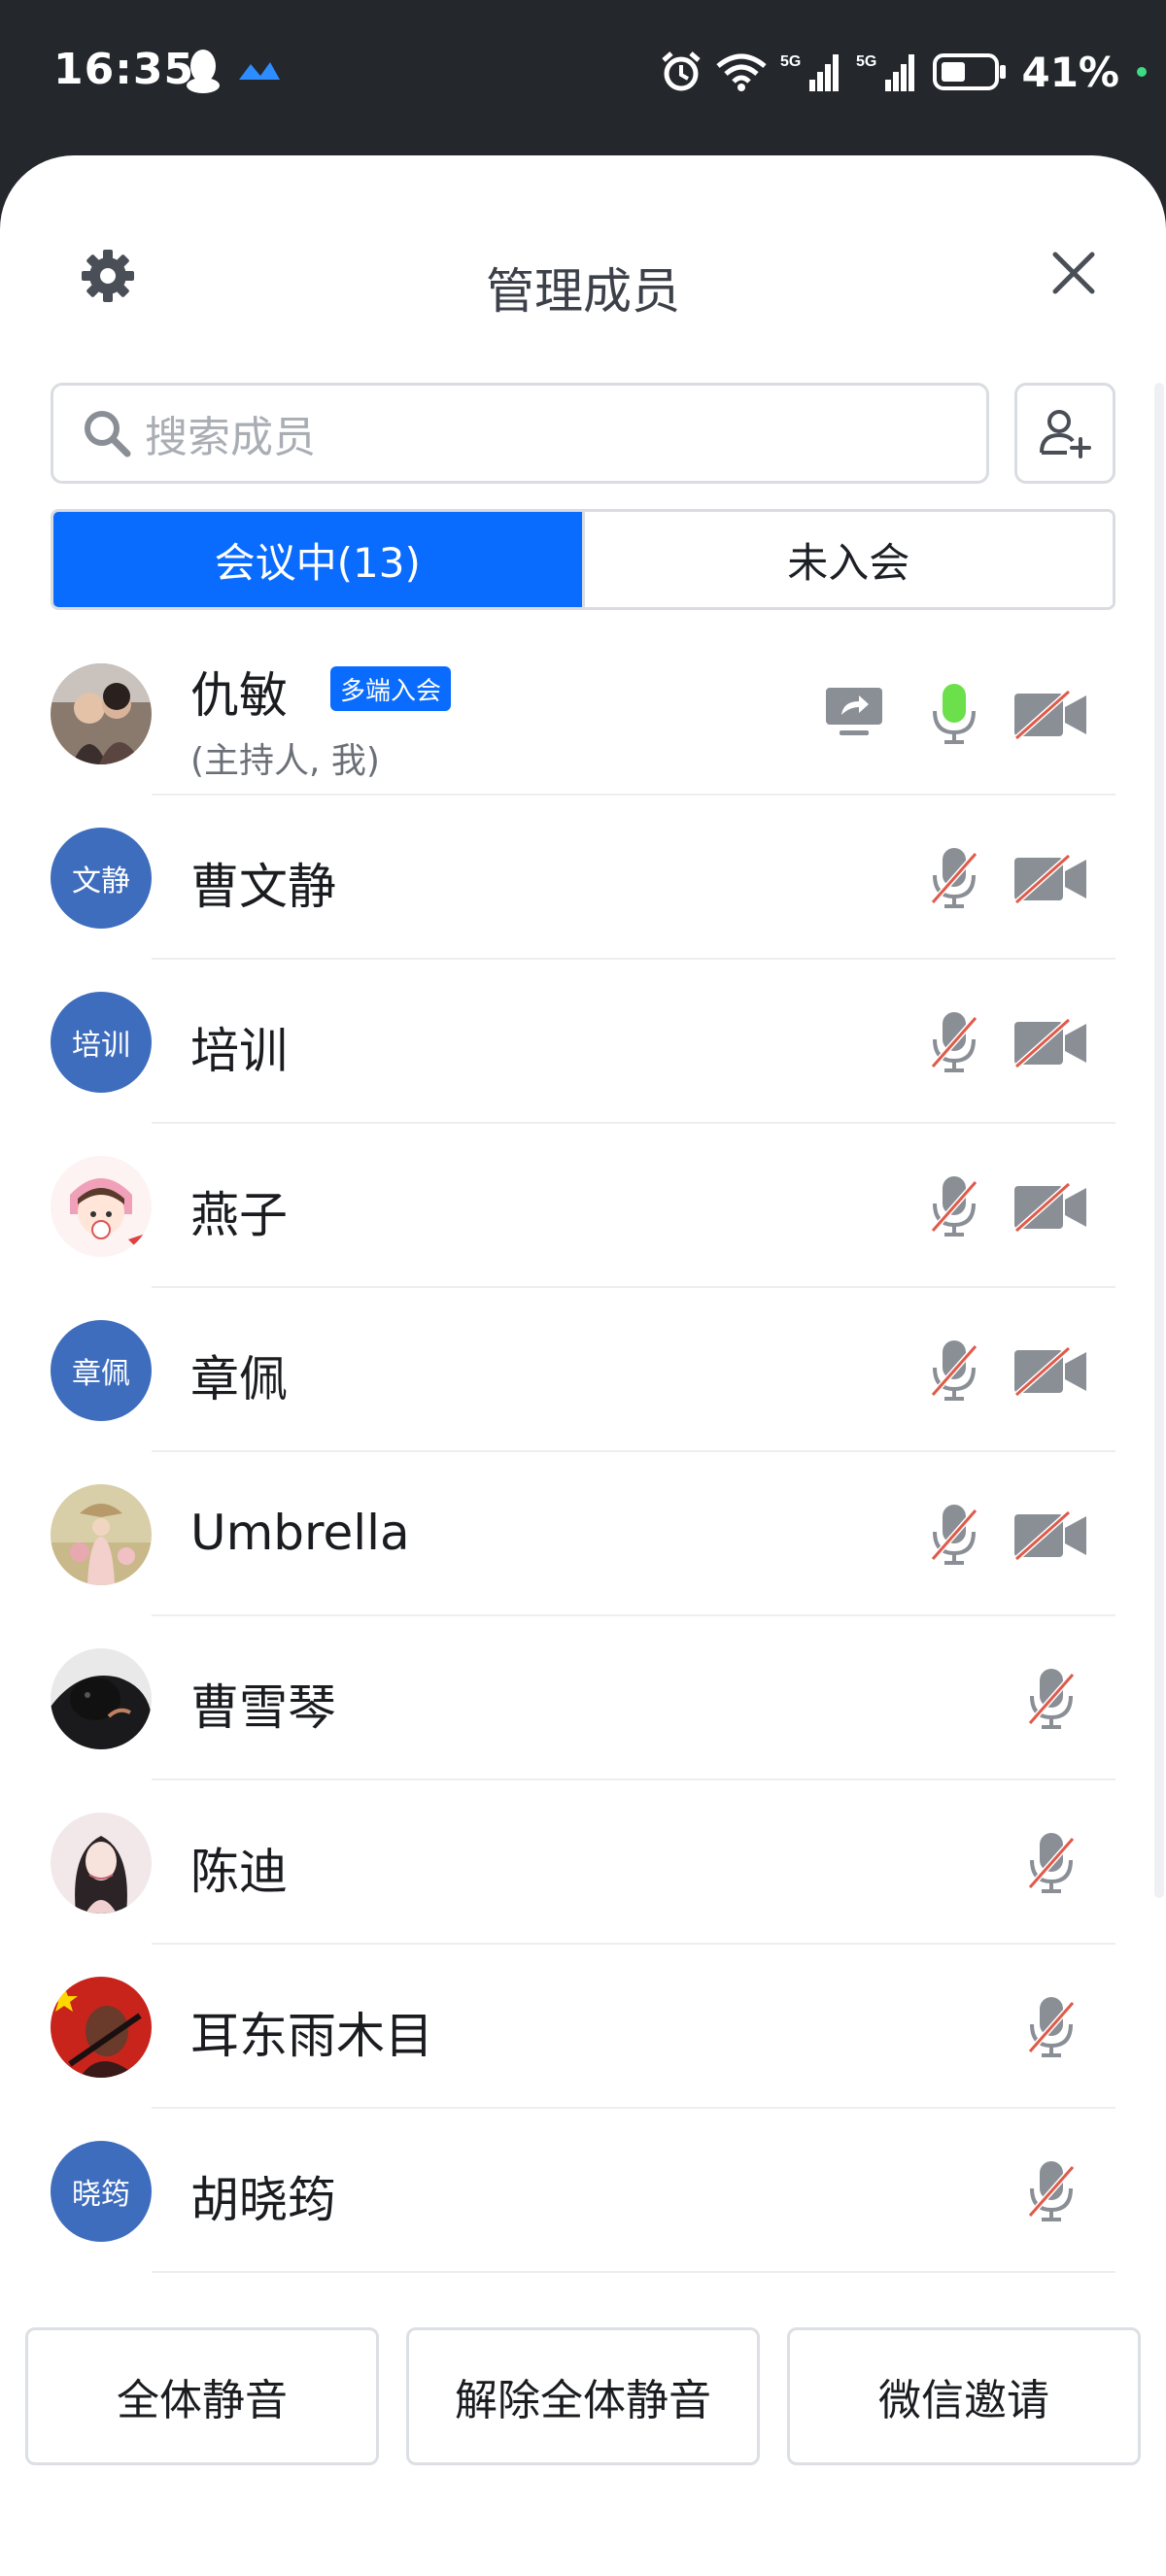 The width and height of the screenshot is (1166, 2576). I want to click on member-name: 章佩, so click(239, 1379).